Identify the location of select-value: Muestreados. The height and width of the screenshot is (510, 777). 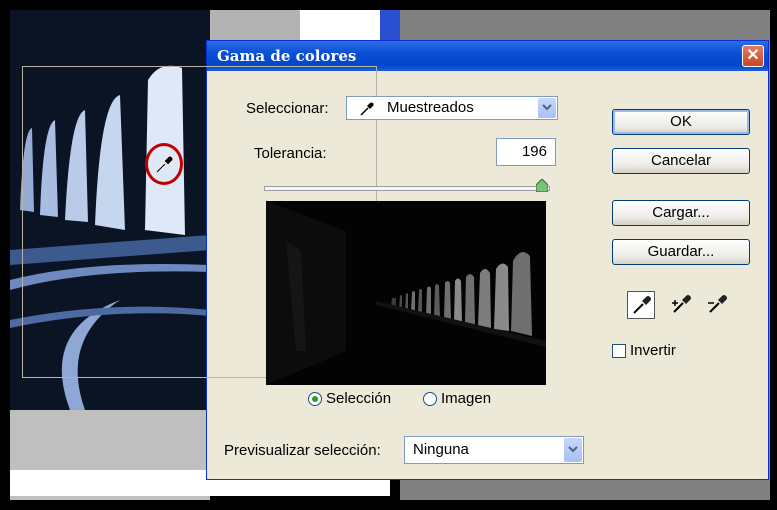
(430, 107).